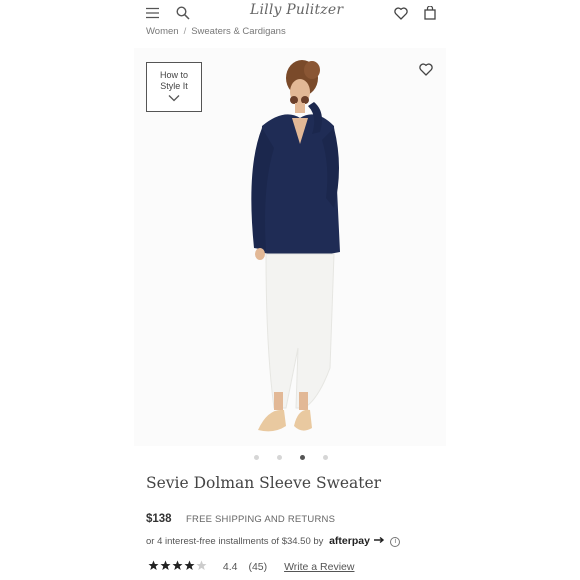  What do you see at coordinates (426, 72) in the screenshot?
I see `add-to-wishlist-heart-icon` at bounding box center [426, 72].